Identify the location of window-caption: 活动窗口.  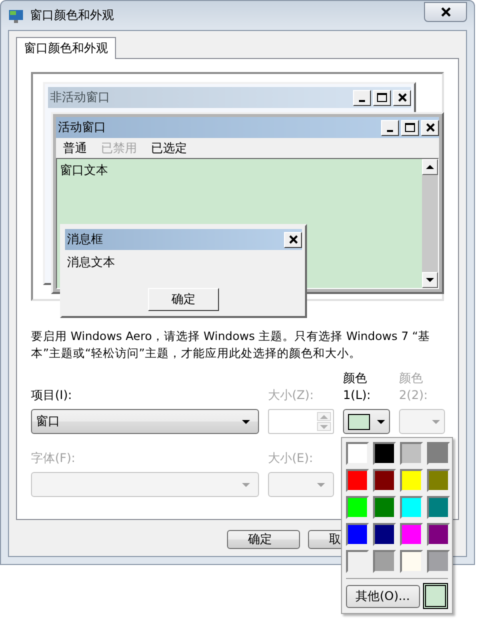
(82, 127).